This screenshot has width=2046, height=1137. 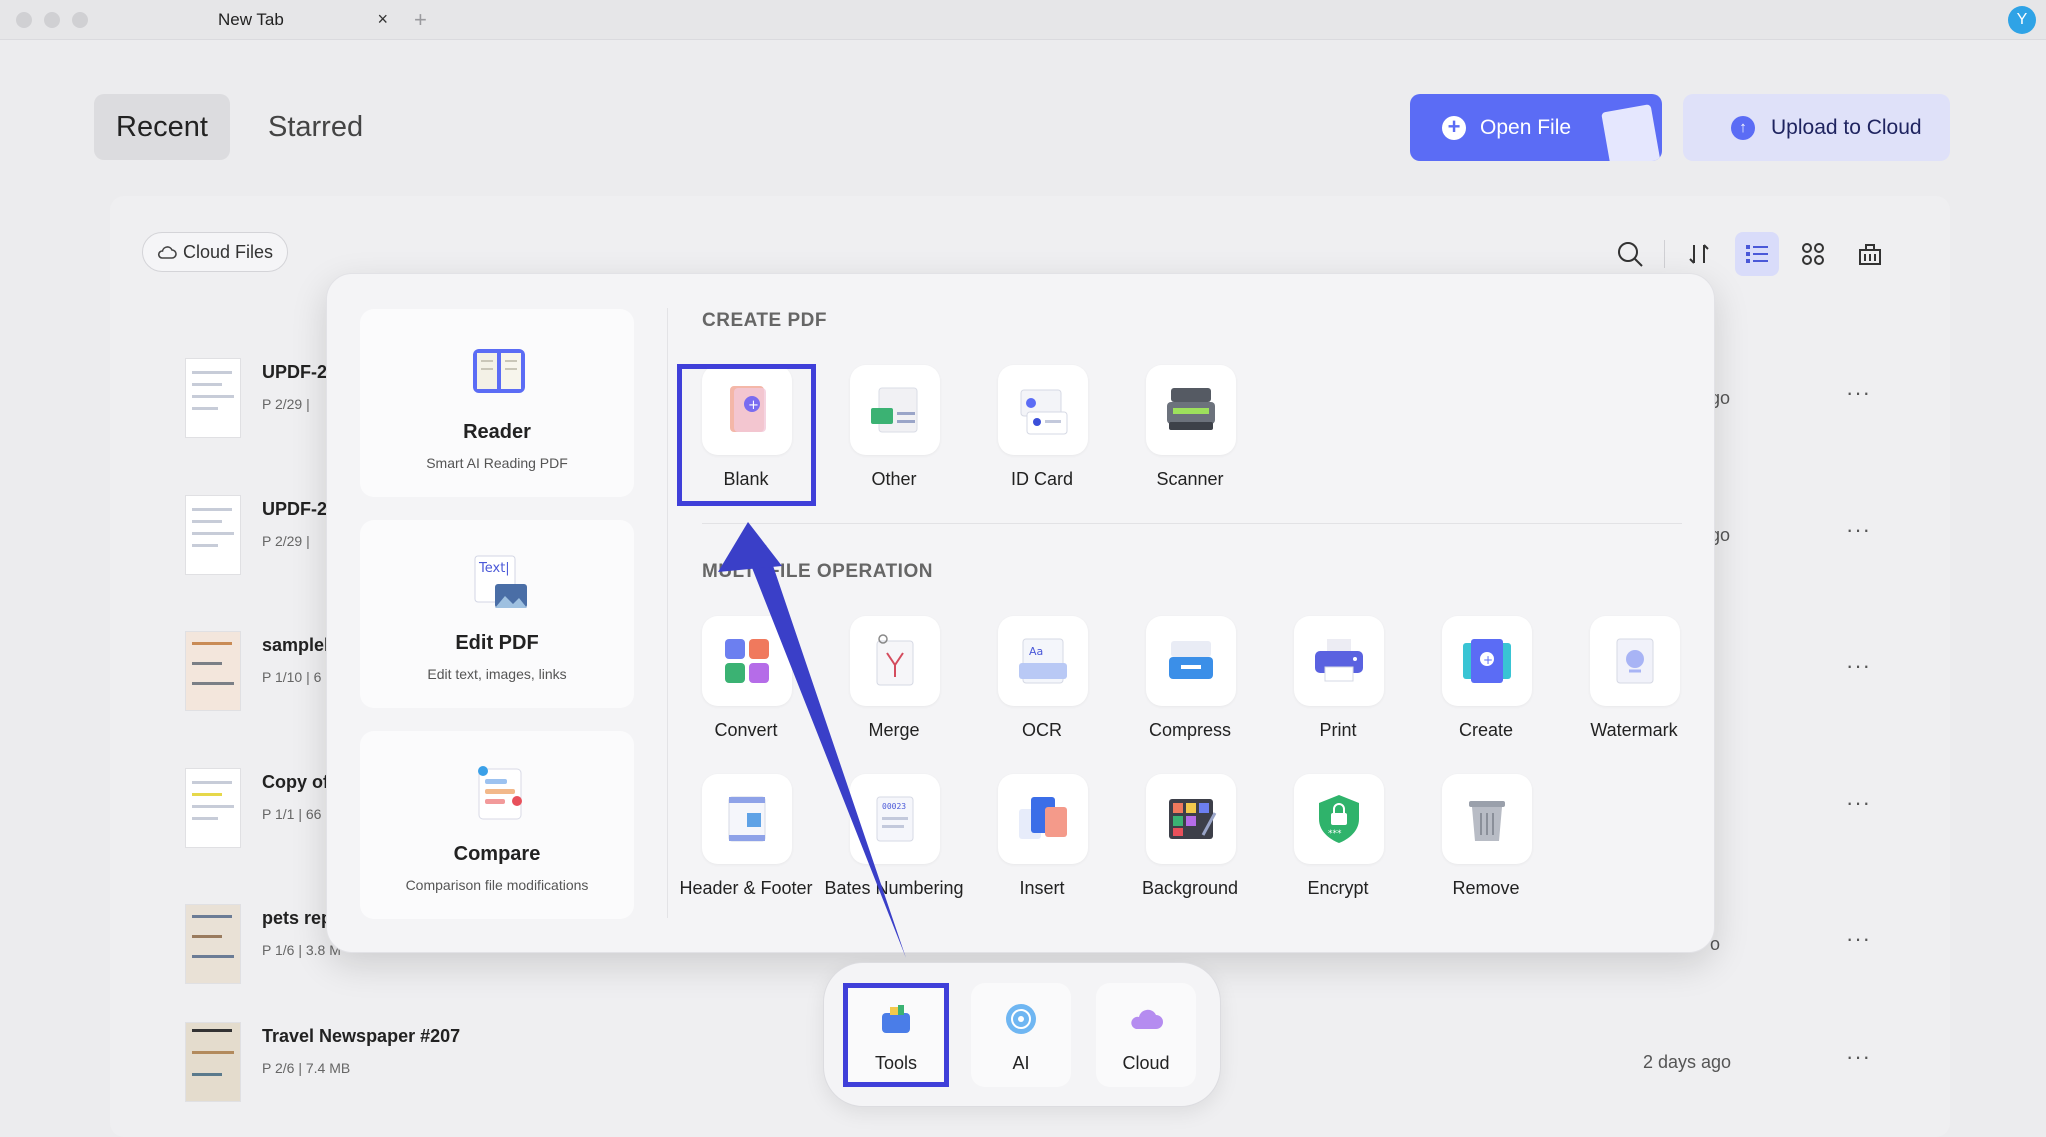 I want to click on bates-numbering-icon: 00023, so click(x=895, y=819).